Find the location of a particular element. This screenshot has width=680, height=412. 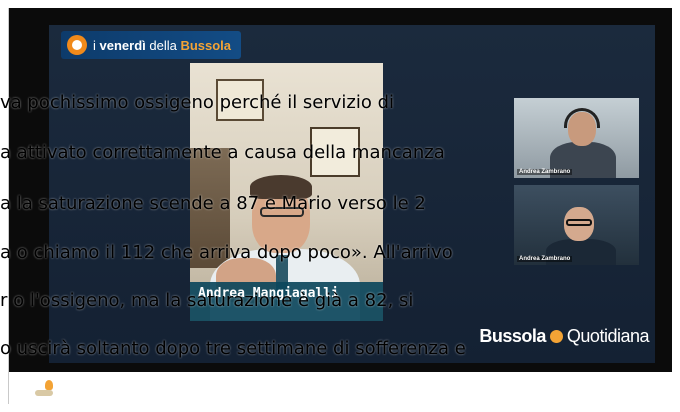

footer-strip is located at coordinates (340, 388).